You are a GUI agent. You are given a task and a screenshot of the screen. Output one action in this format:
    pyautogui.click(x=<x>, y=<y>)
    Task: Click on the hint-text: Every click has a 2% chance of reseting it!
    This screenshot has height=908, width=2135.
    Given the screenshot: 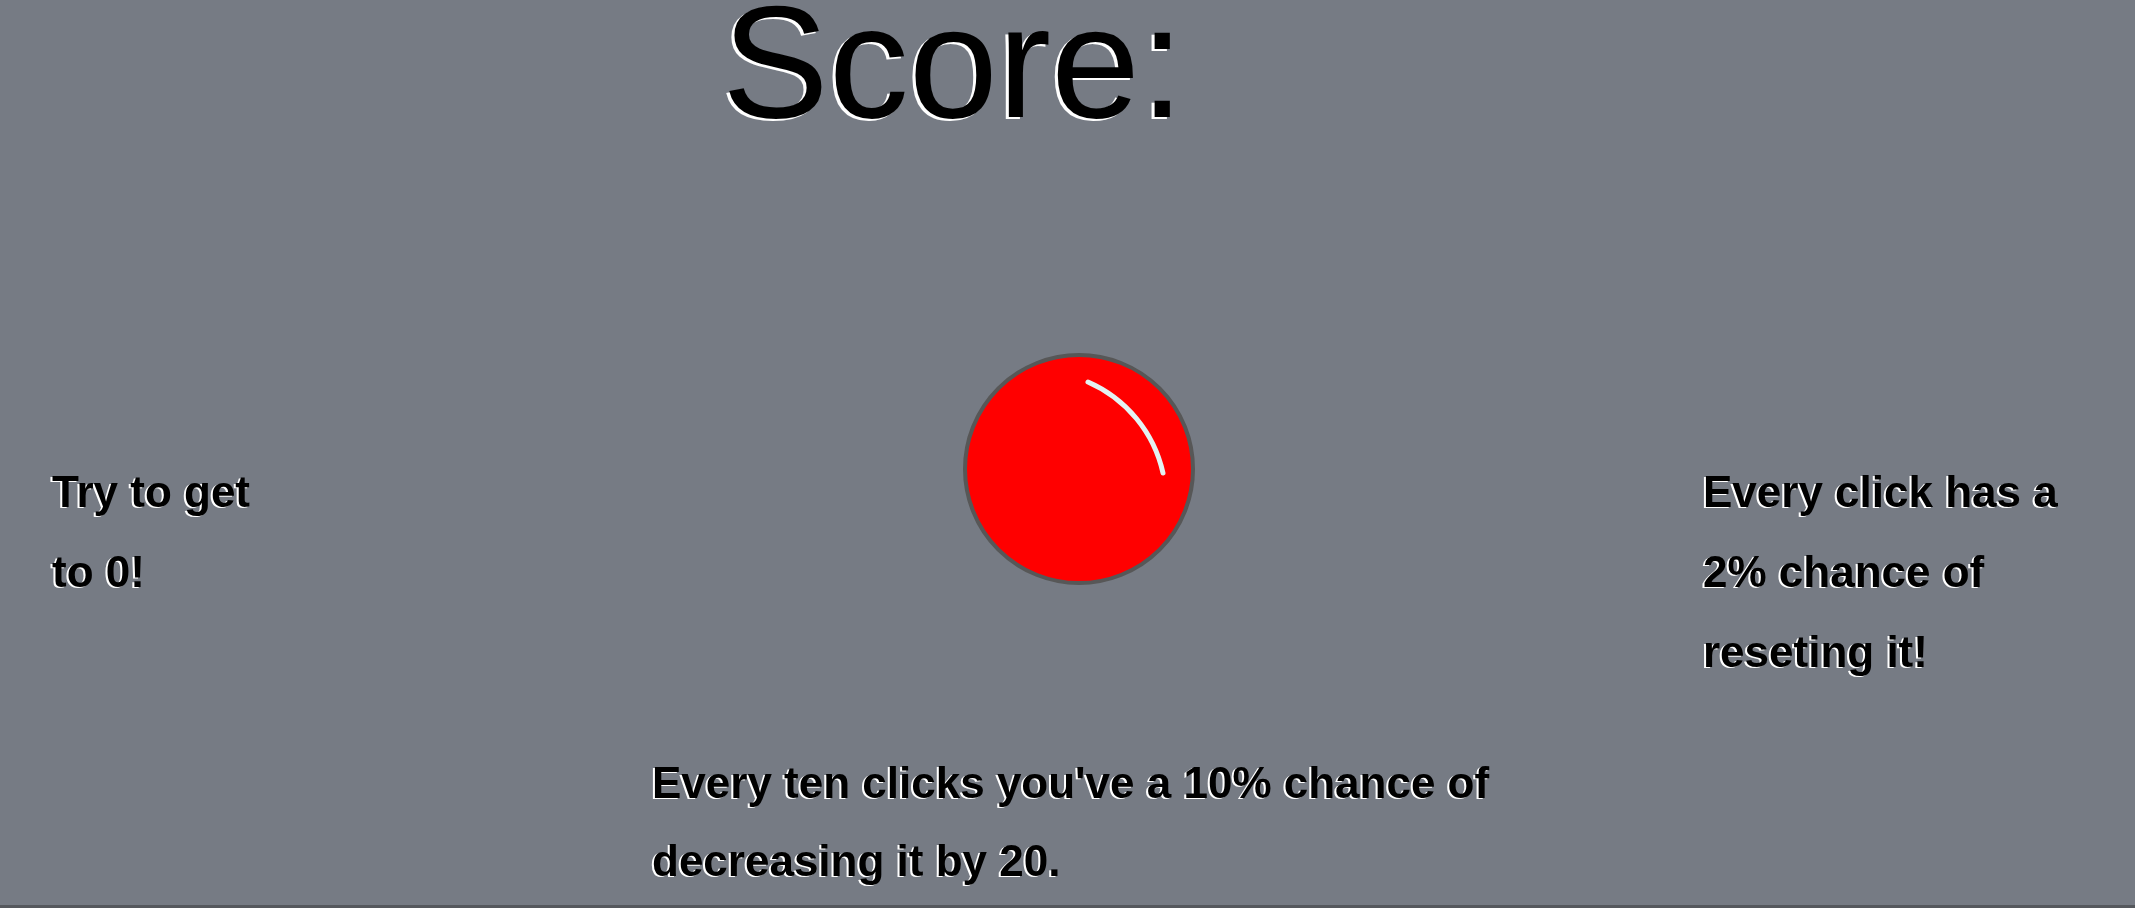 What is the action you would take?
    pyautogui.click(x=1881, y=572)
    